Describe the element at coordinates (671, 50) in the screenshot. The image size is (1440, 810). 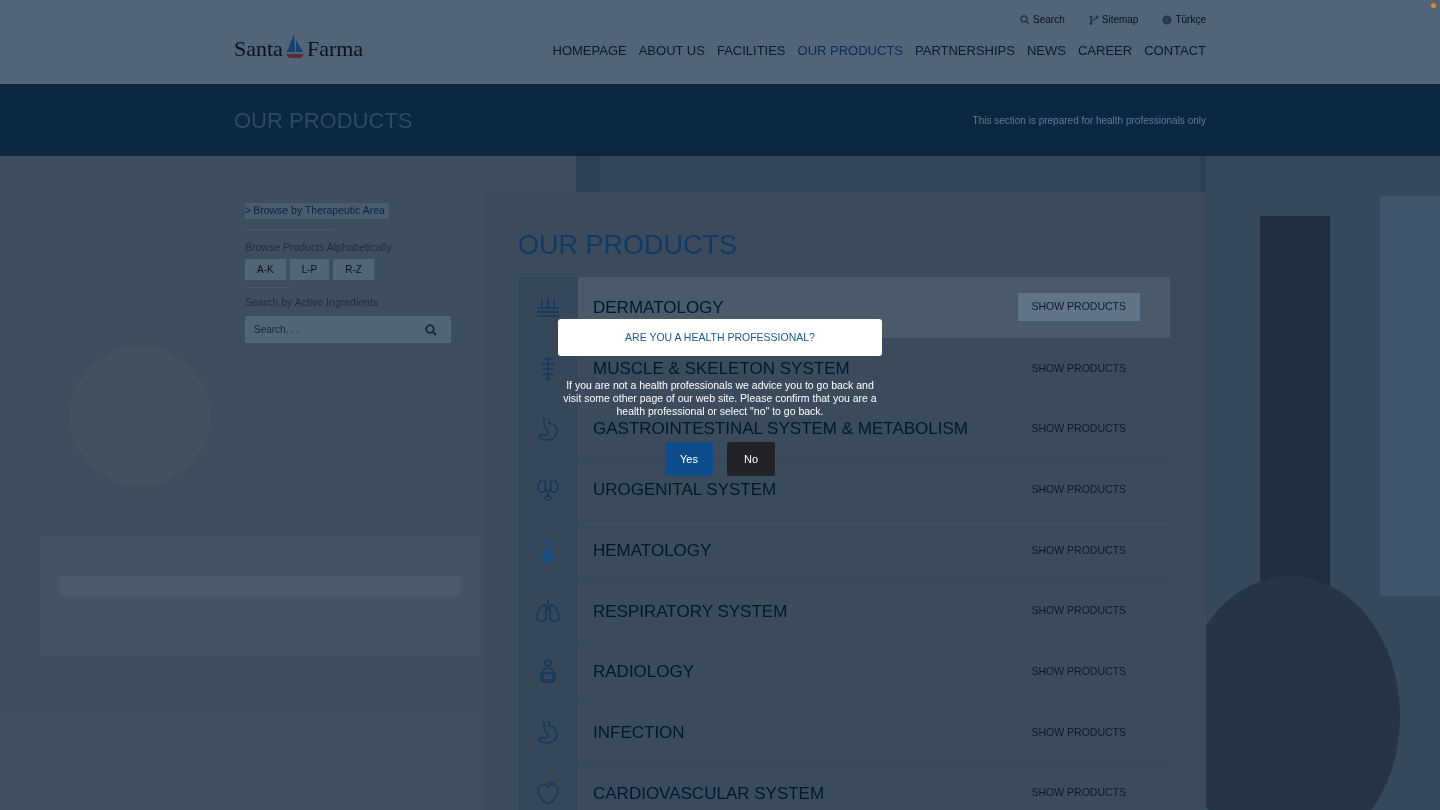
I see `nav-link: ABOUT US` at that location.